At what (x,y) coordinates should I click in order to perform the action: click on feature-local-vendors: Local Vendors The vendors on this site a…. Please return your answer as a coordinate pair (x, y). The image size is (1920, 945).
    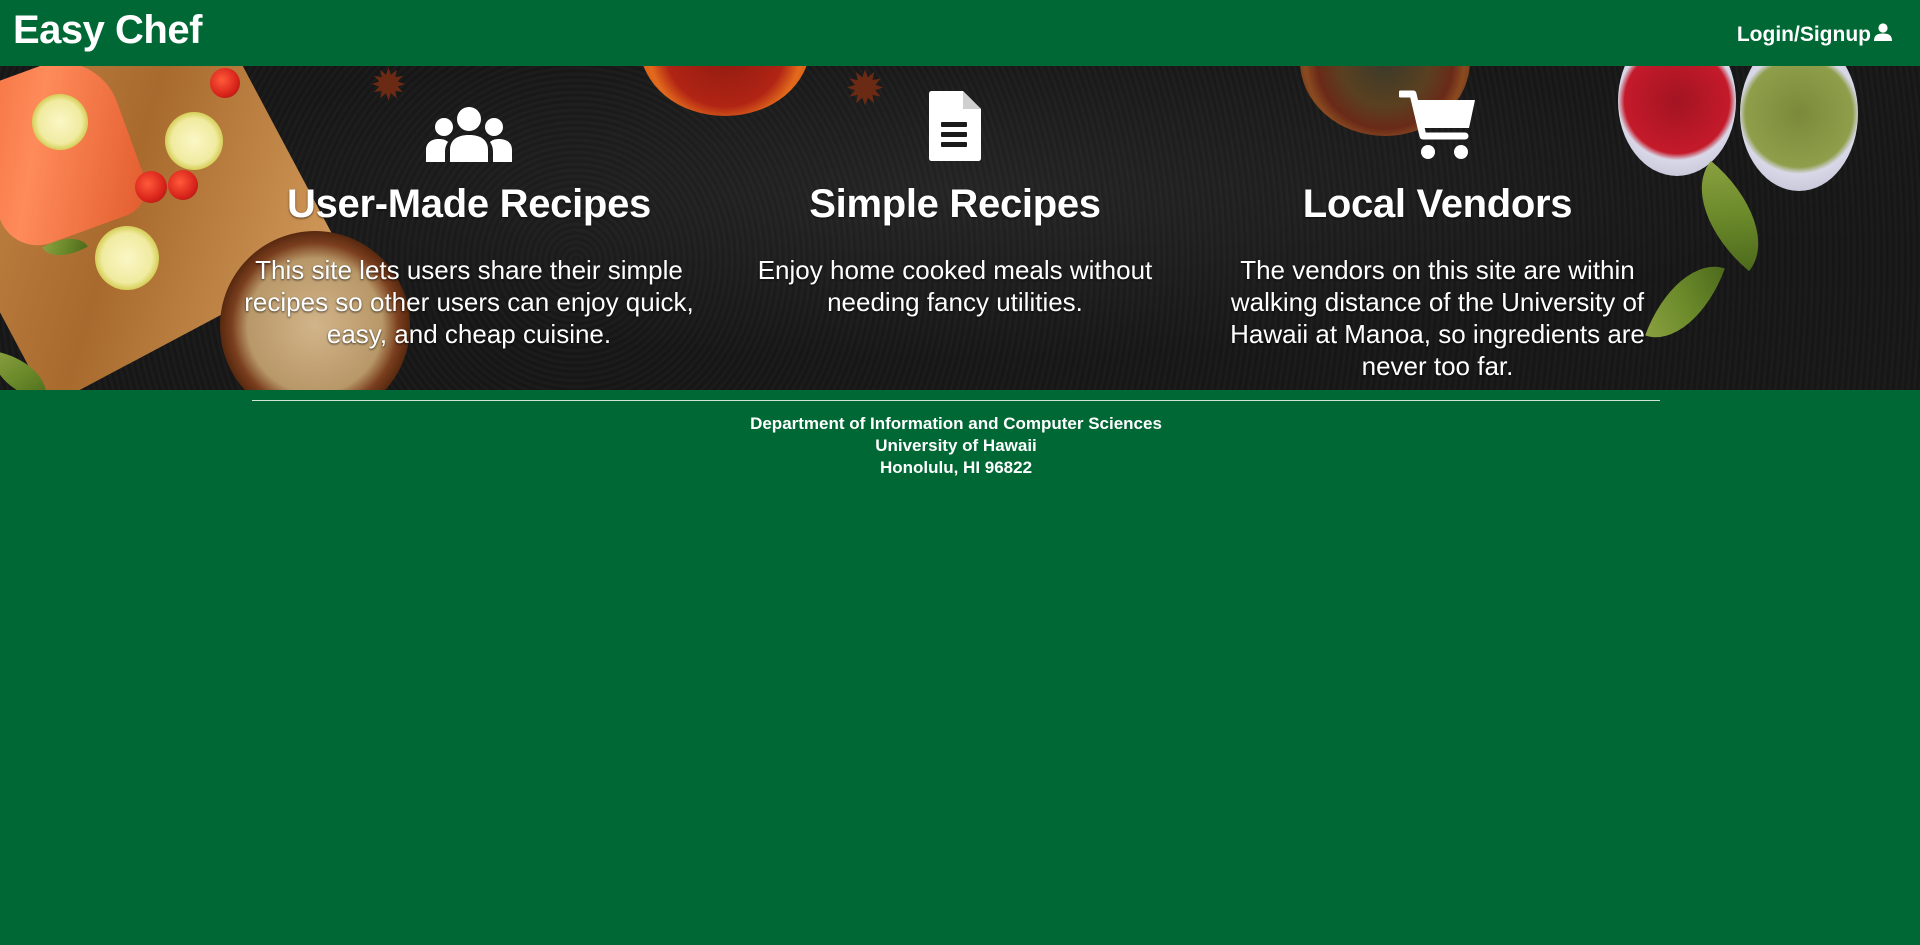
    Looking at the image, I should click on (1437, 224).